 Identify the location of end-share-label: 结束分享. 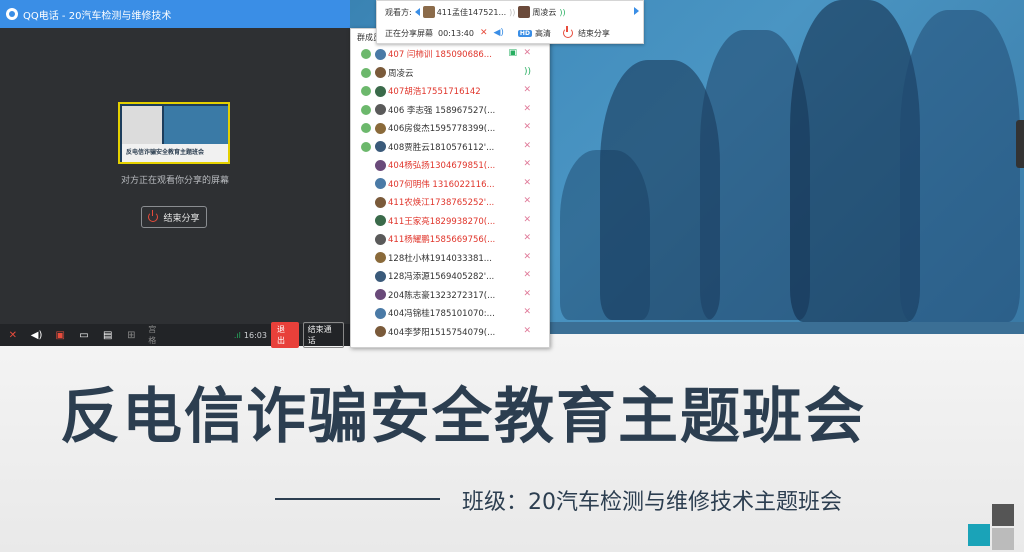
(594, 33).